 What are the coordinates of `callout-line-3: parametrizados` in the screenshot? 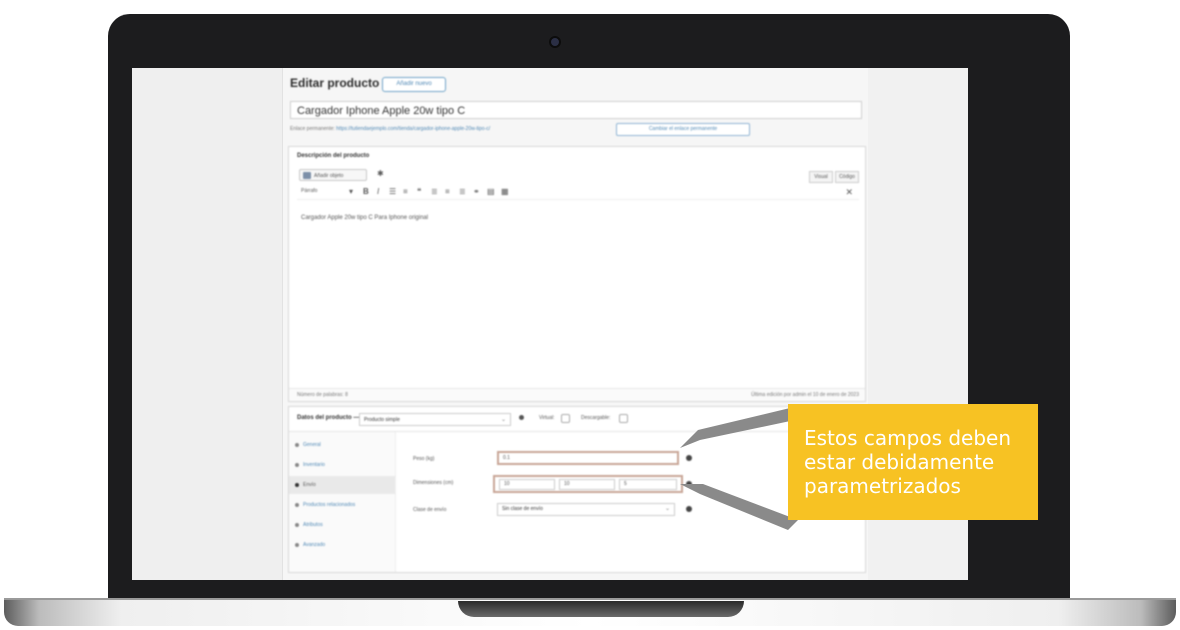 It's located at (882, 486).